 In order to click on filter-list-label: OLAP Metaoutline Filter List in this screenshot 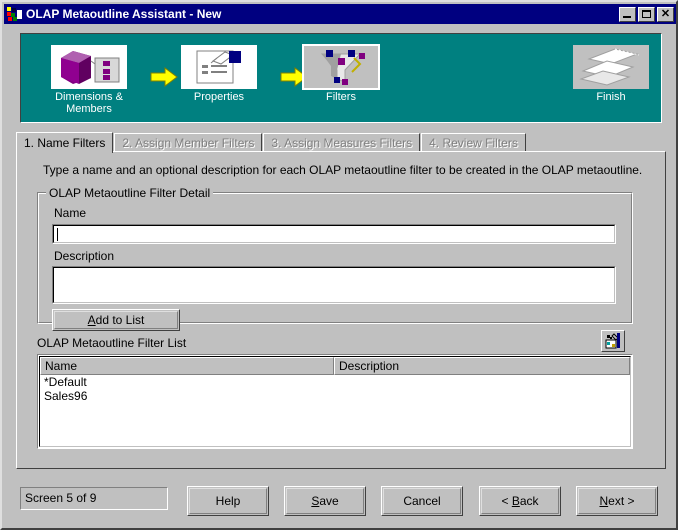, I will do `click(112, 343)`.